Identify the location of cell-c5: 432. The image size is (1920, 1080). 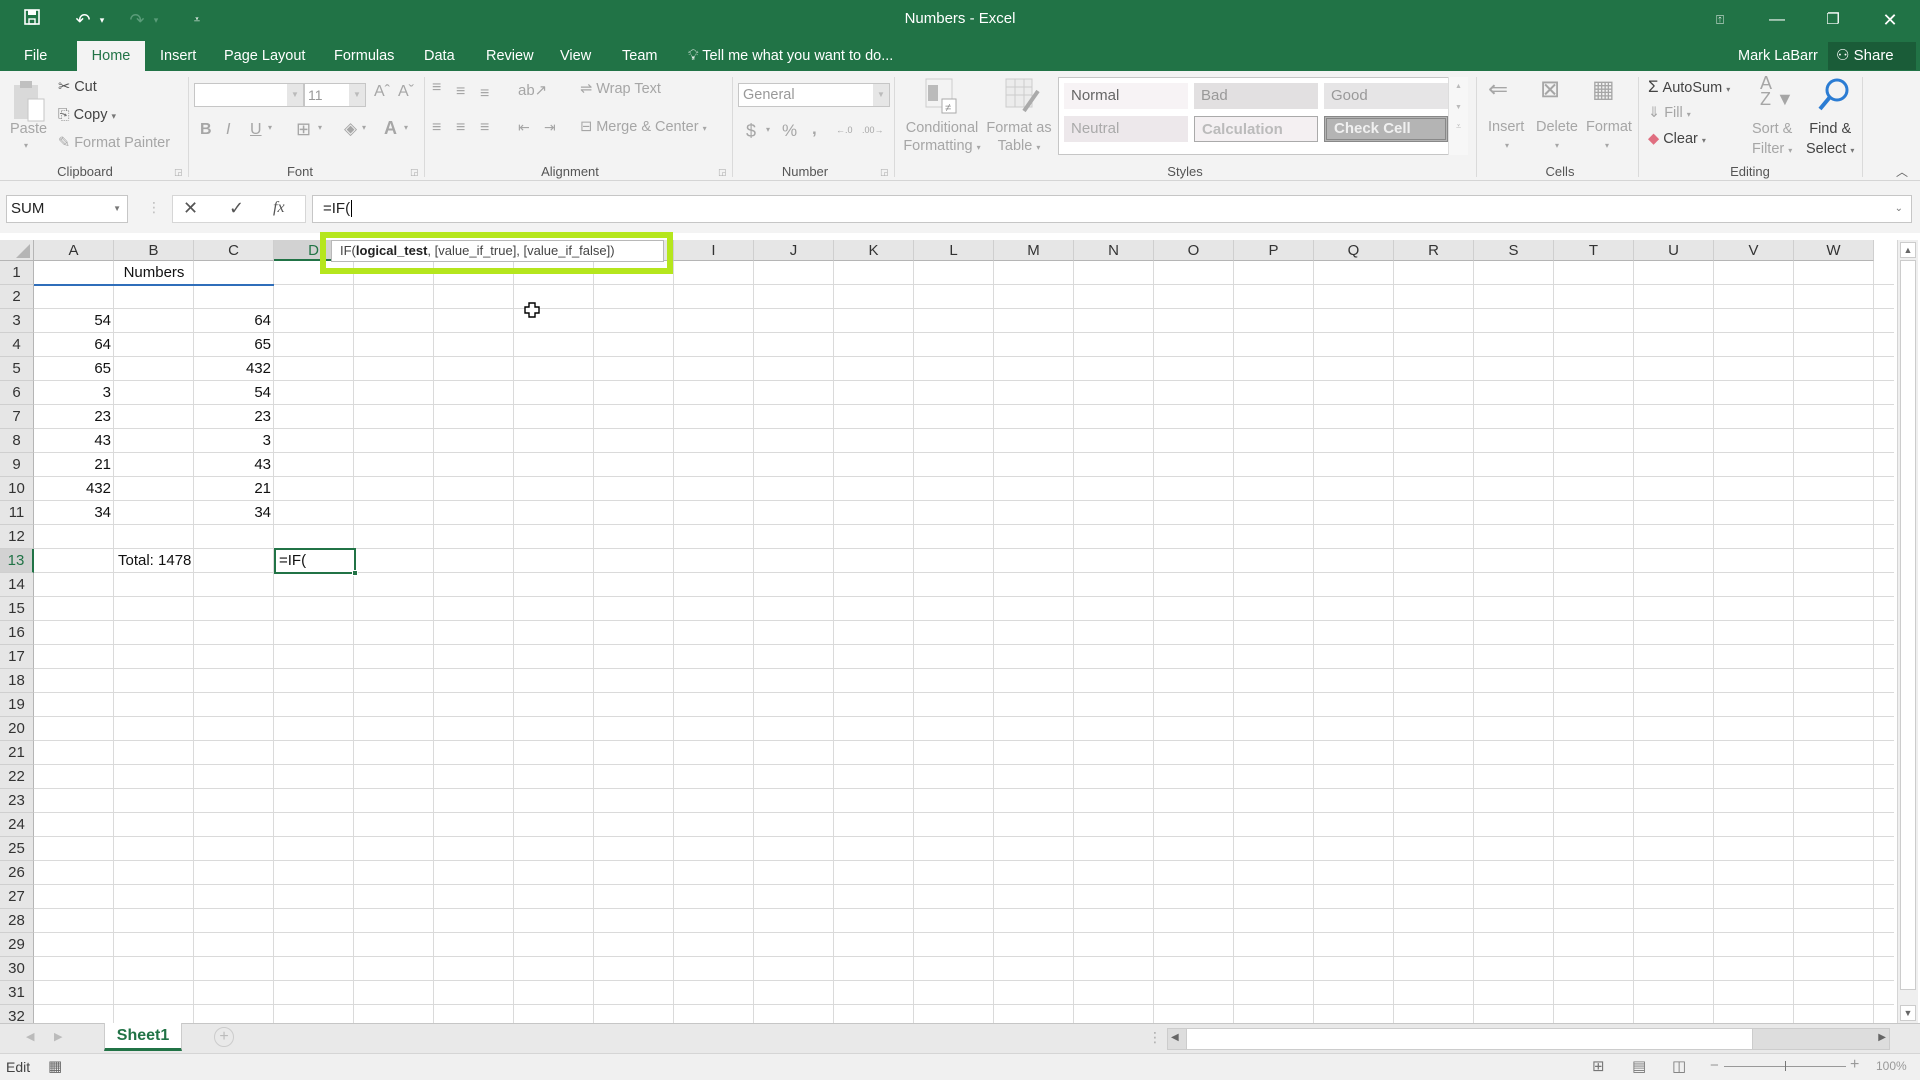
(234, 369).